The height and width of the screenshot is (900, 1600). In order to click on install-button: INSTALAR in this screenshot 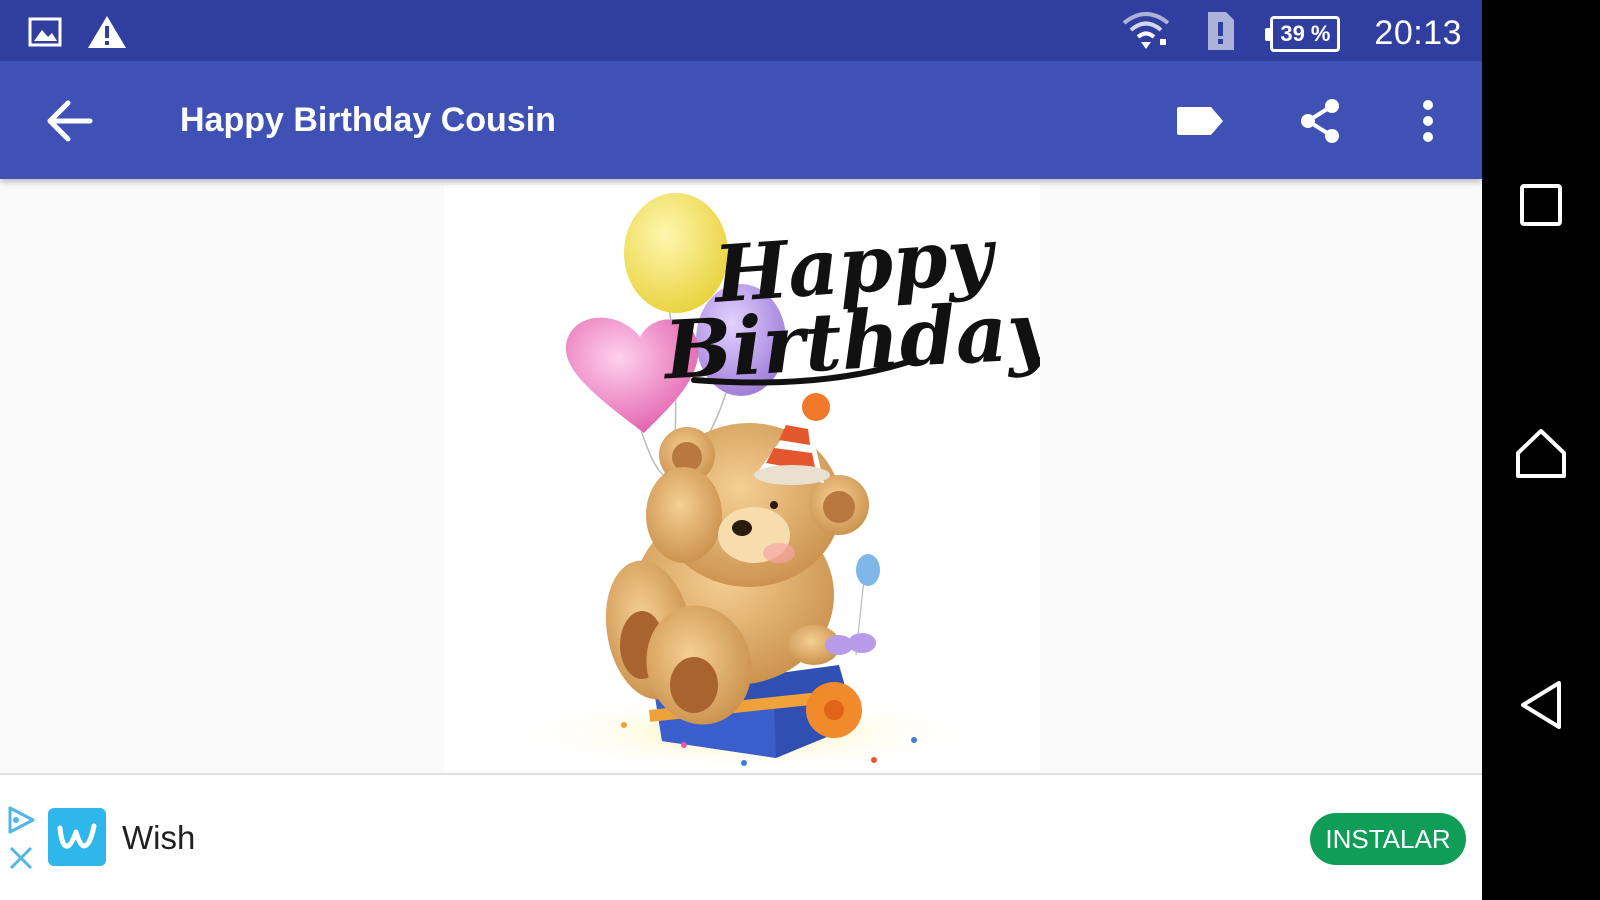, I will do `click(1388, 839)`.